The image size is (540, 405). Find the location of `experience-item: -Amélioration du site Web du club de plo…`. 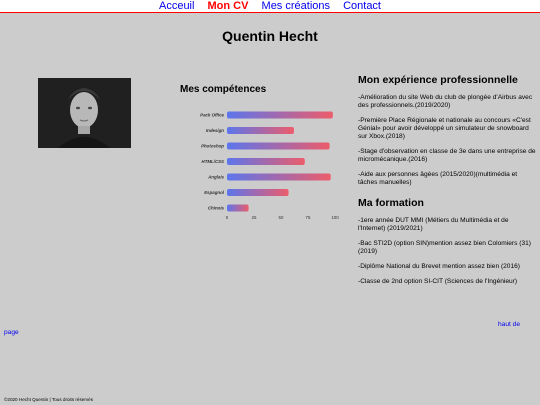

experience-item: -Amélioration du site Web du club de plo… is located at coordinates (445, 101).